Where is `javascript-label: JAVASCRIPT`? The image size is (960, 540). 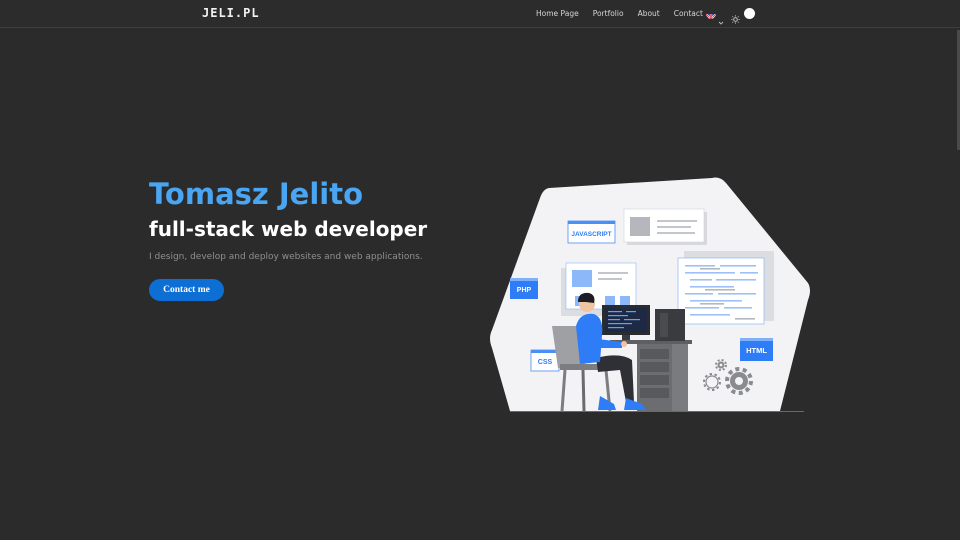 javascript-label: JAVASCRIPT is located at coordinates (591, 234).